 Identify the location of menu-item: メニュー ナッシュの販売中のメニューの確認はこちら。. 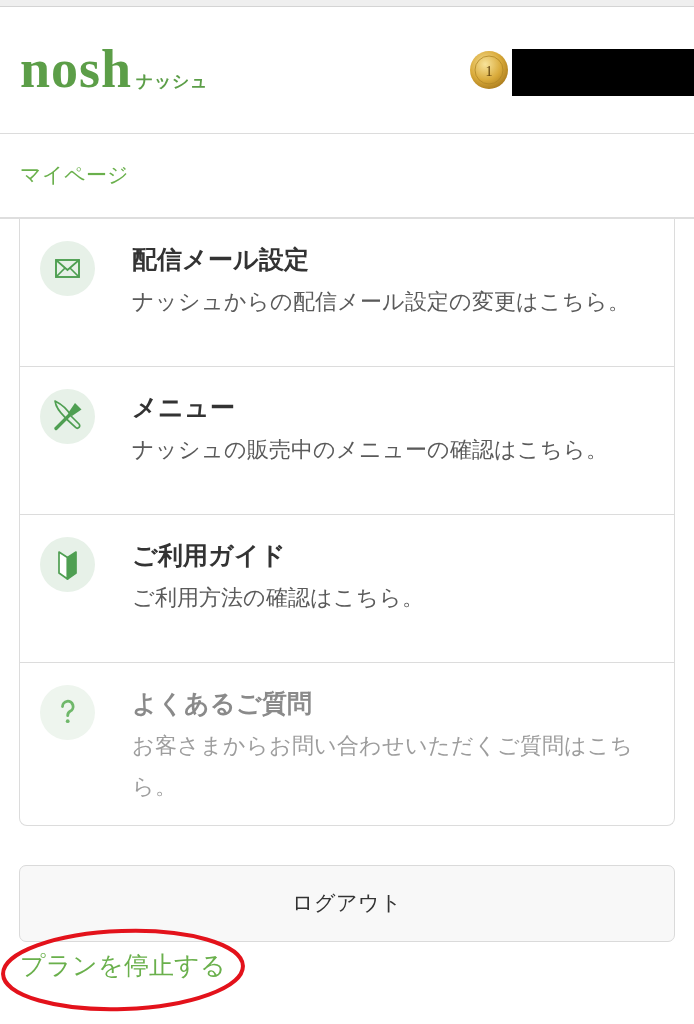
(347, 441).